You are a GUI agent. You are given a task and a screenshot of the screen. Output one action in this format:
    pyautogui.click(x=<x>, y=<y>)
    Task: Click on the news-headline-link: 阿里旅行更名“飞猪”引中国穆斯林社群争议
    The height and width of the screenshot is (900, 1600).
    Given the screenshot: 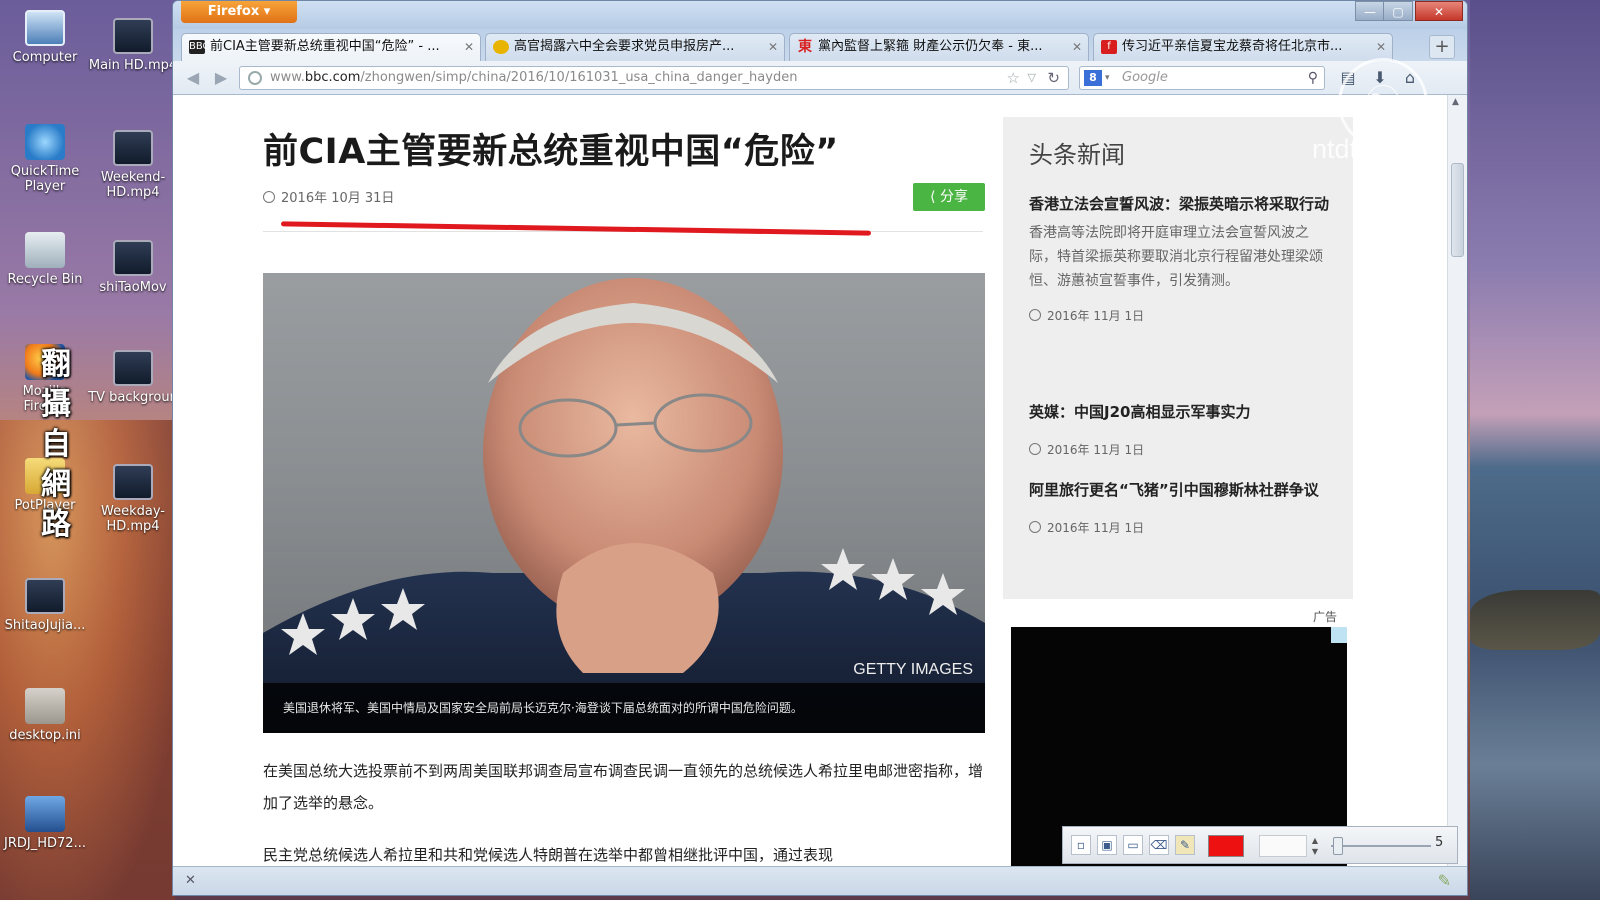 What is the action you would take?
    pyautogui.click(x=1179, y=490)
    